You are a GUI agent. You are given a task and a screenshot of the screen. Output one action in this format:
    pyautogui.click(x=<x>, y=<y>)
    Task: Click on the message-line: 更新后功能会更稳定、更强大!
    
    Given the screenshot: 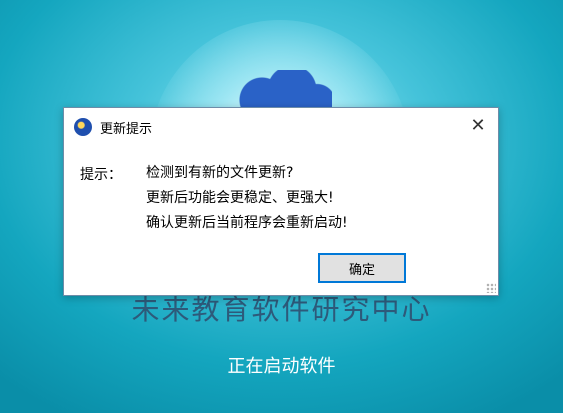 What is the action you would take?
    pyautogui.click(x=240, y=198)
    